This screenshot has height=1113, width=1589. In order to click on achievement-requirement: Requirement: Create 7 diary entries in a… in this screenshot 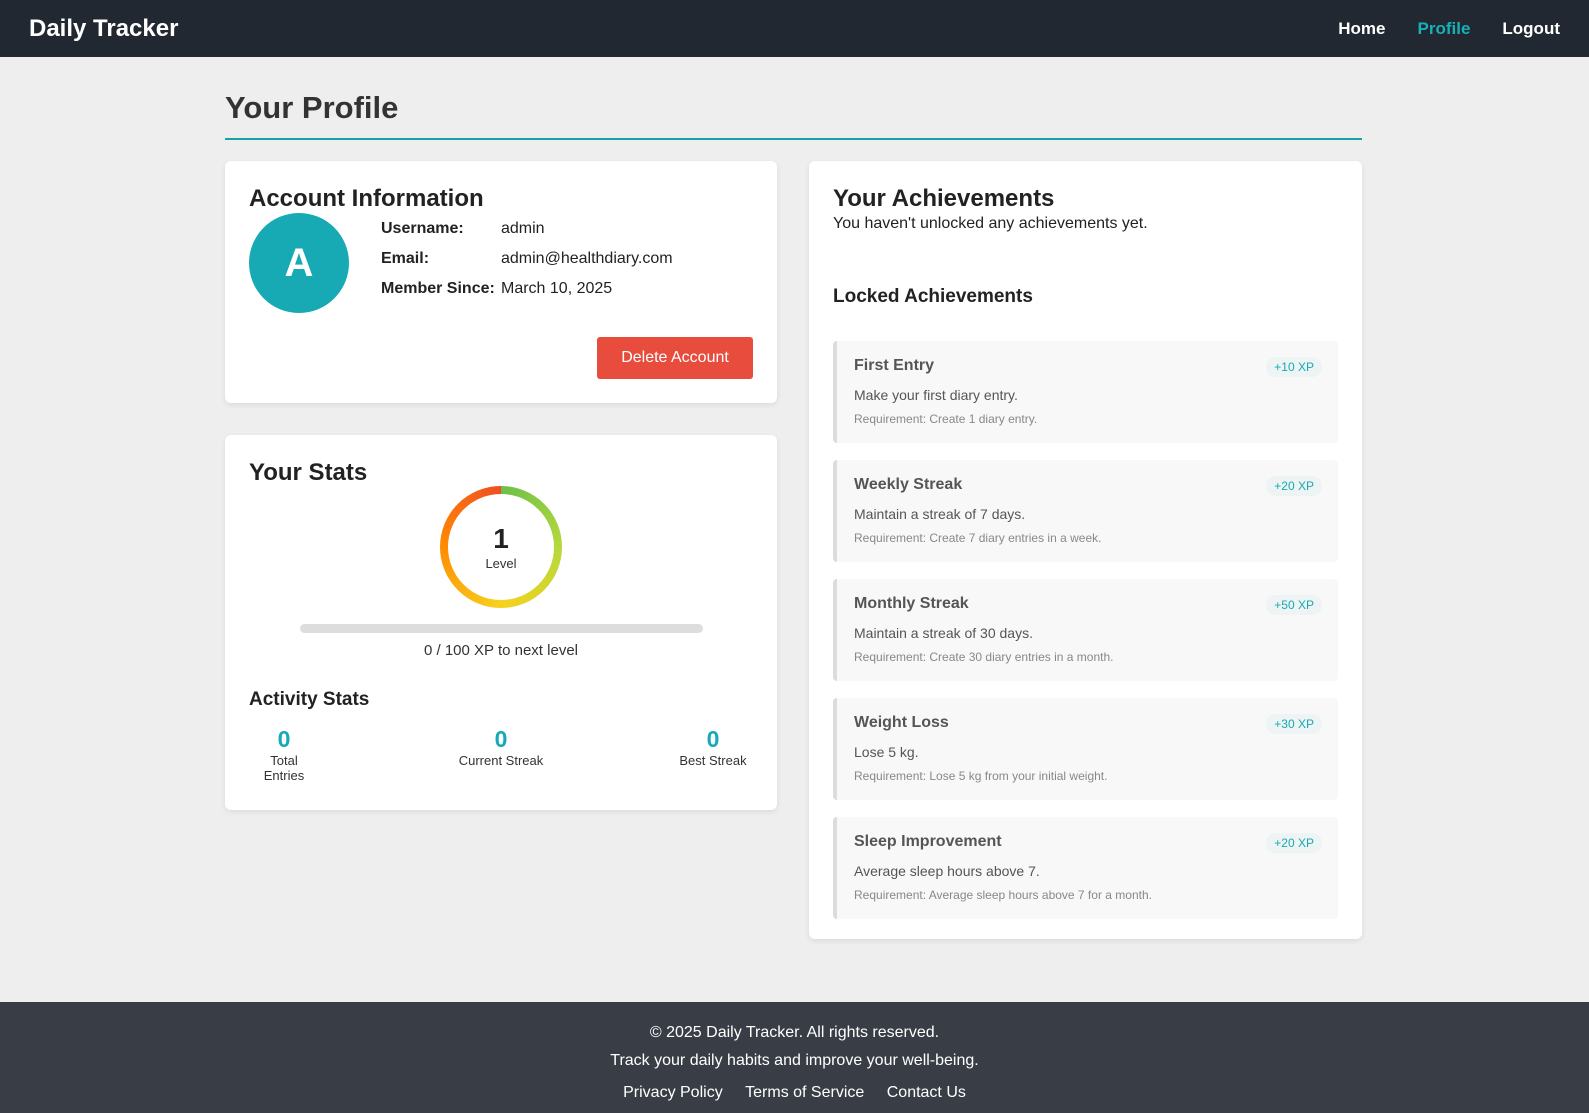, I will do `click(978, 538)`.